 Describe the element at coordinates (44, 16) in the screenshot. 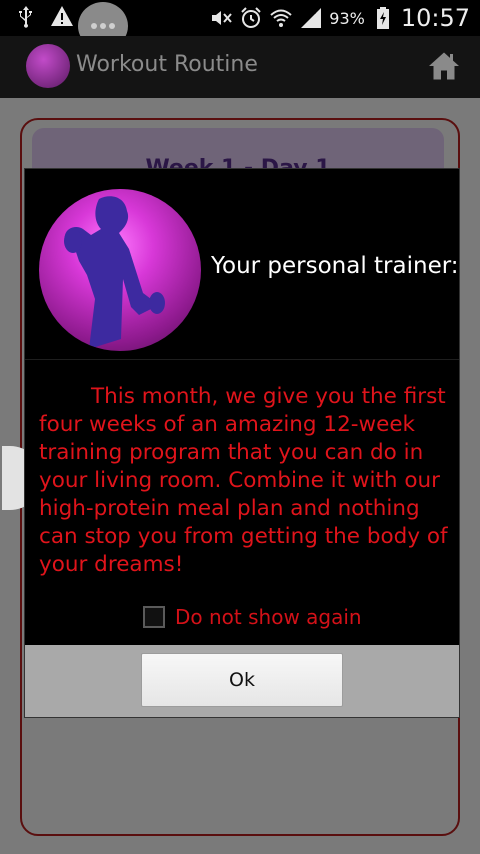

I see `status-left-icons` at that location.